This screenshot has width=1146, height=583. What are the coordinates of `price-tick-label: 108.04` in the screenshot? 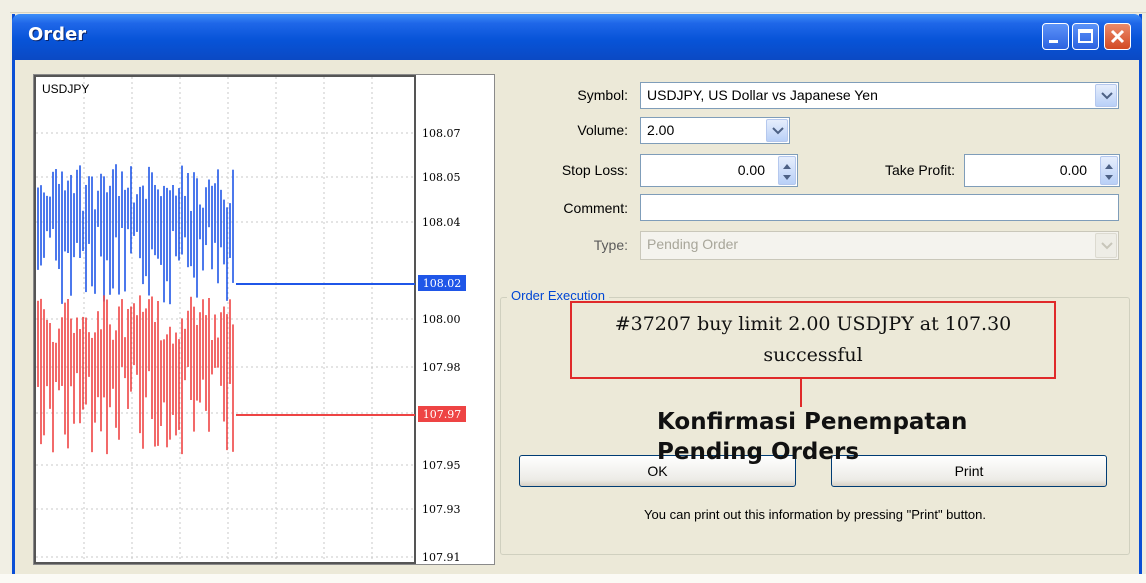 It's located at (441, 222).